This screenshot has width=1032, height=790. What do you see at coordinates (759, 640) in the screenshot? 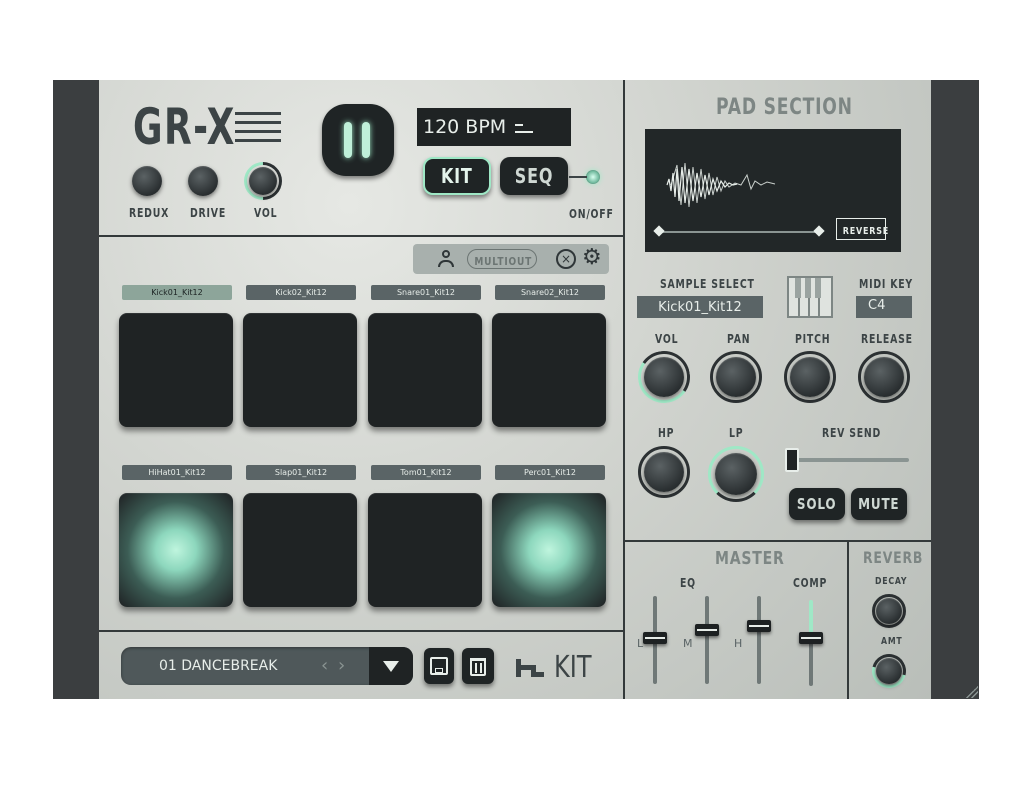
I see `eq-high-fader-track` at bounding box center [759, 640].